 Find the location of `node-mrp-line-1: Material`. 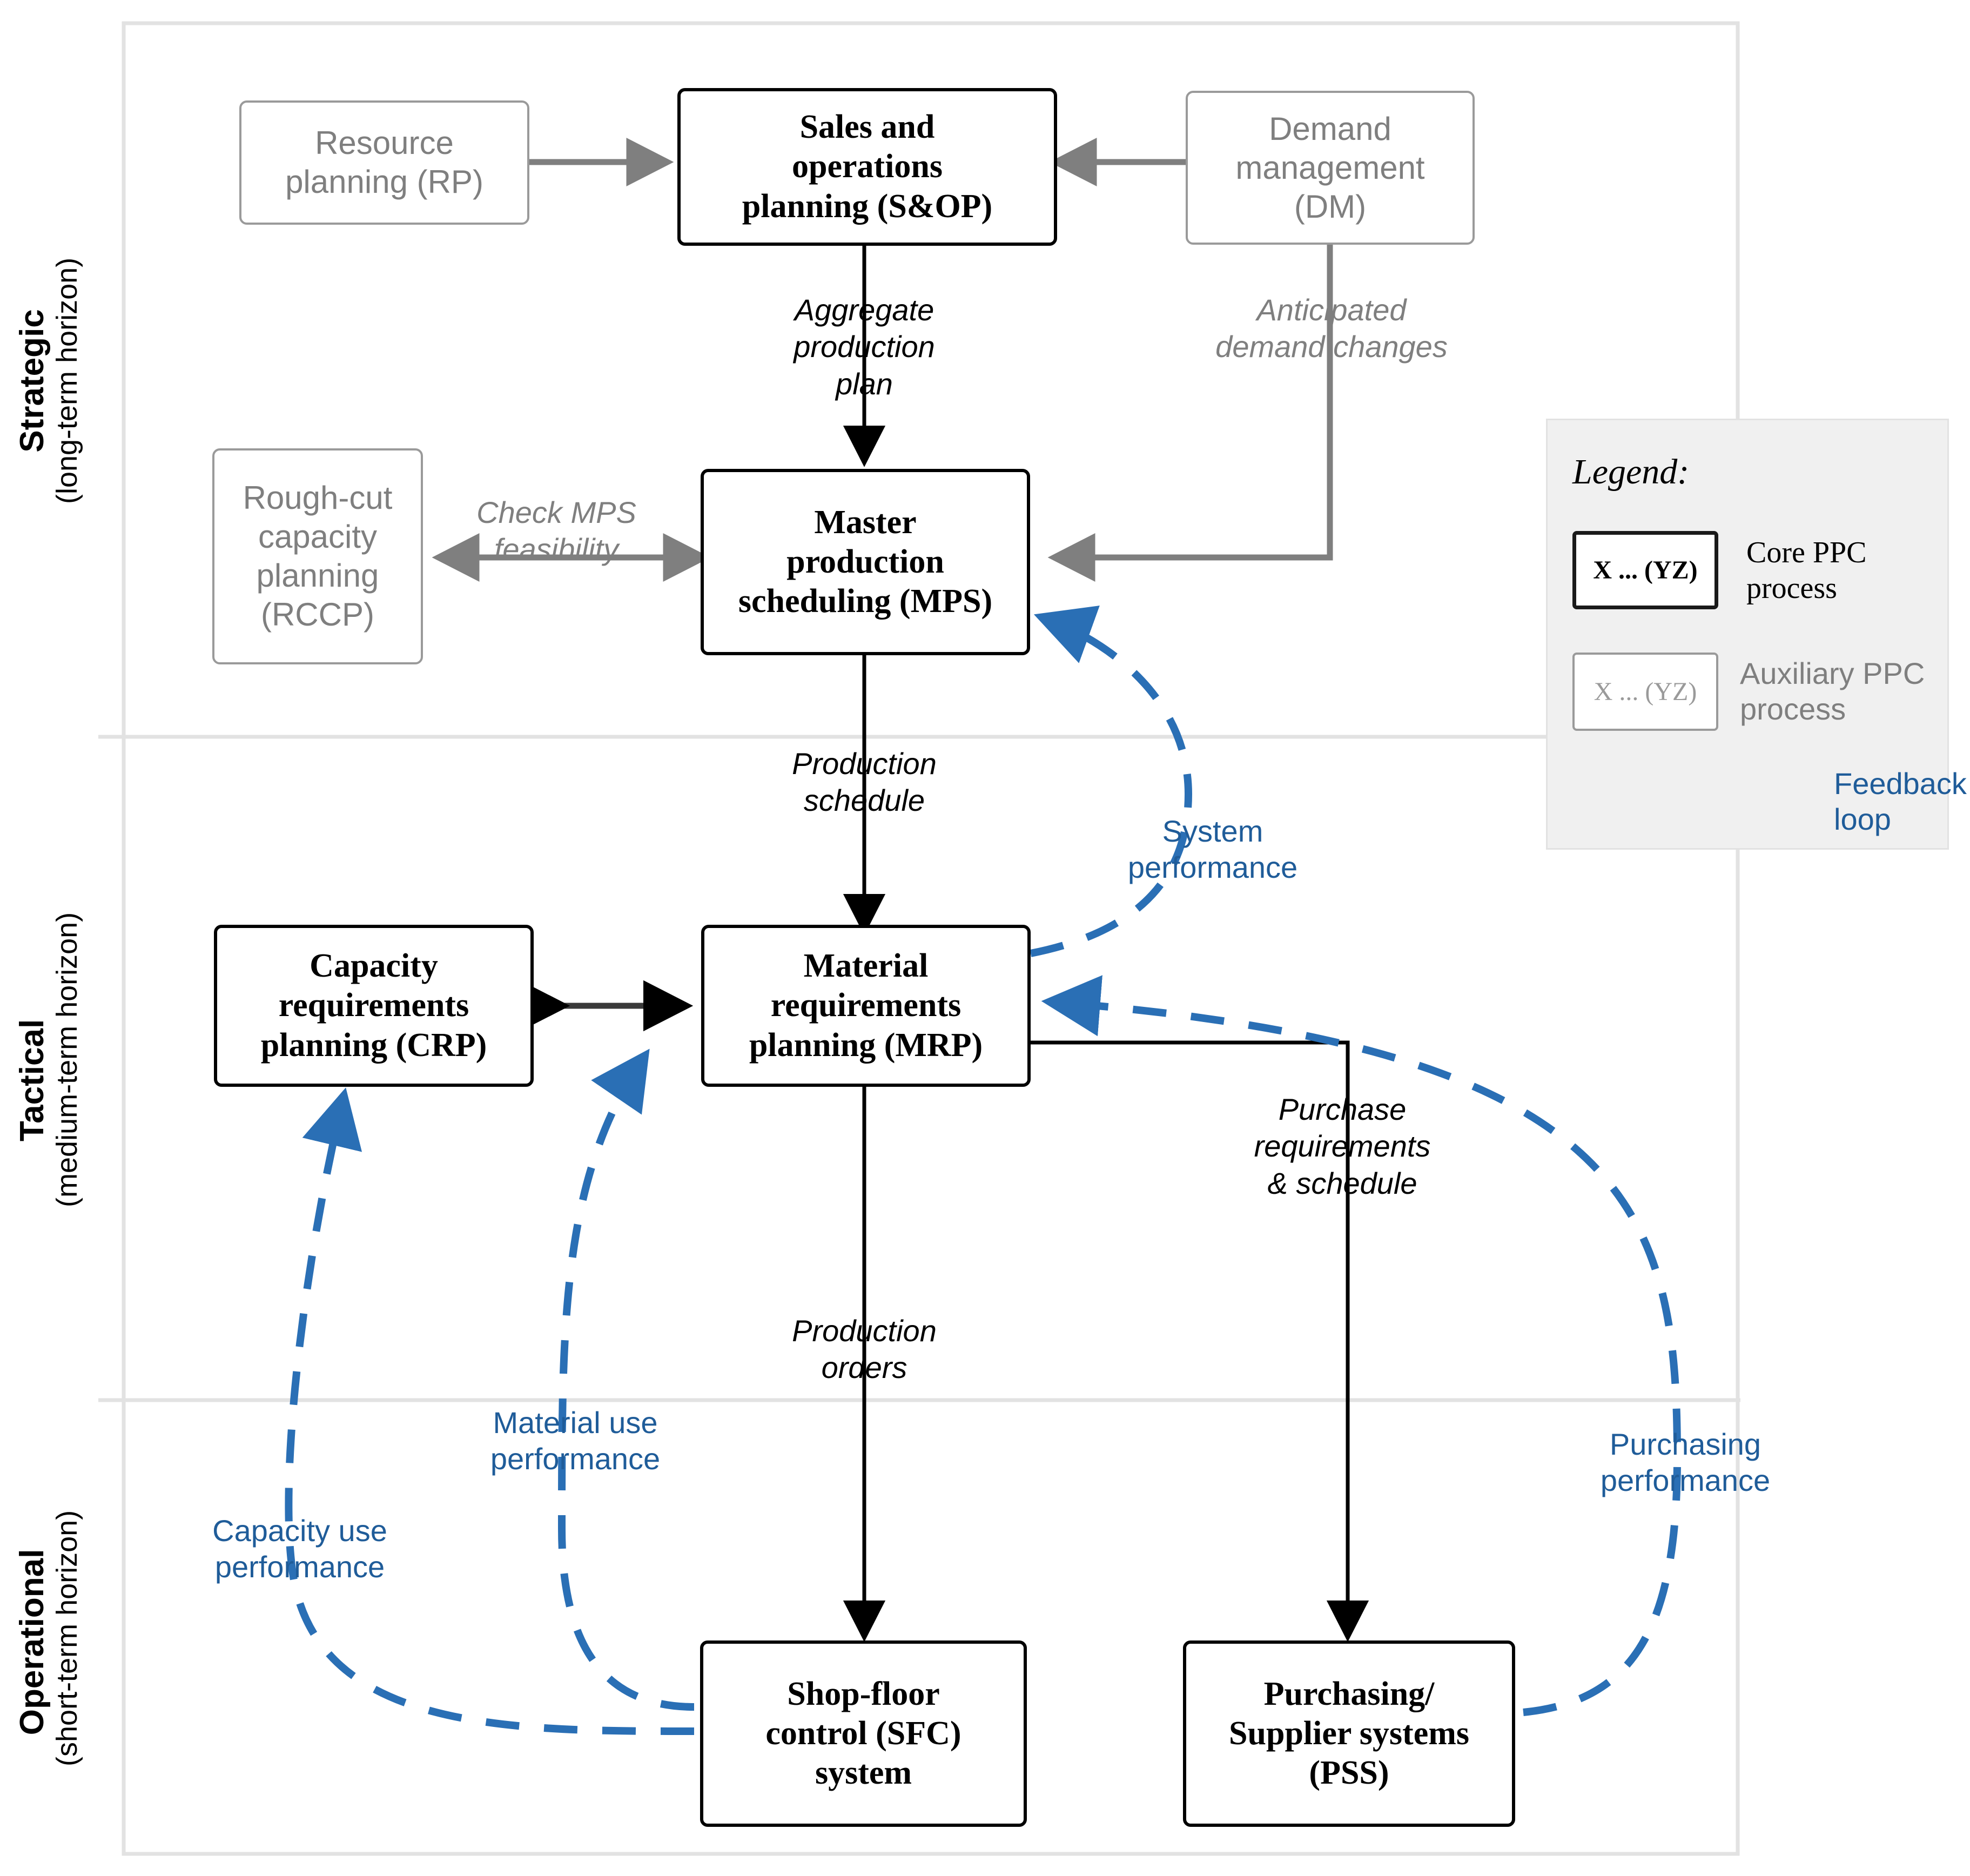

node-mrp-line-1: Material is located at coordinates (866, 966).